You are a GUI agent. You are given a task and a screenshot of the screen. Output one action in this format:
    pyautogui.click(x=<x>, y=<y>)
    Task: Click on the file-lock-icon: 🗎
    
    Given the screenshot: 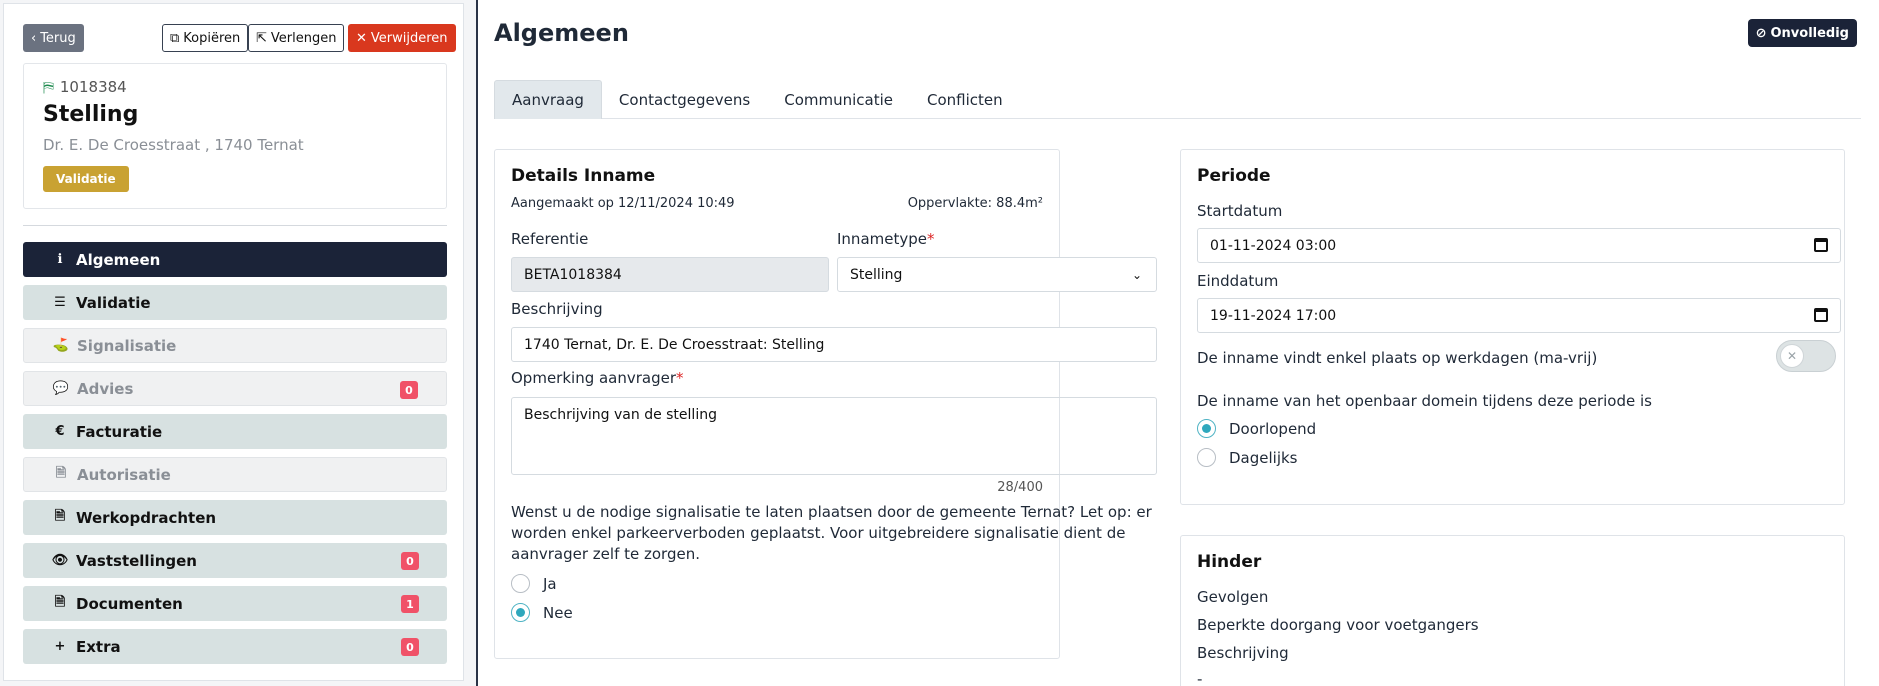 What is the action you would take?
    pyautogui.click(x=61, y=473)
    